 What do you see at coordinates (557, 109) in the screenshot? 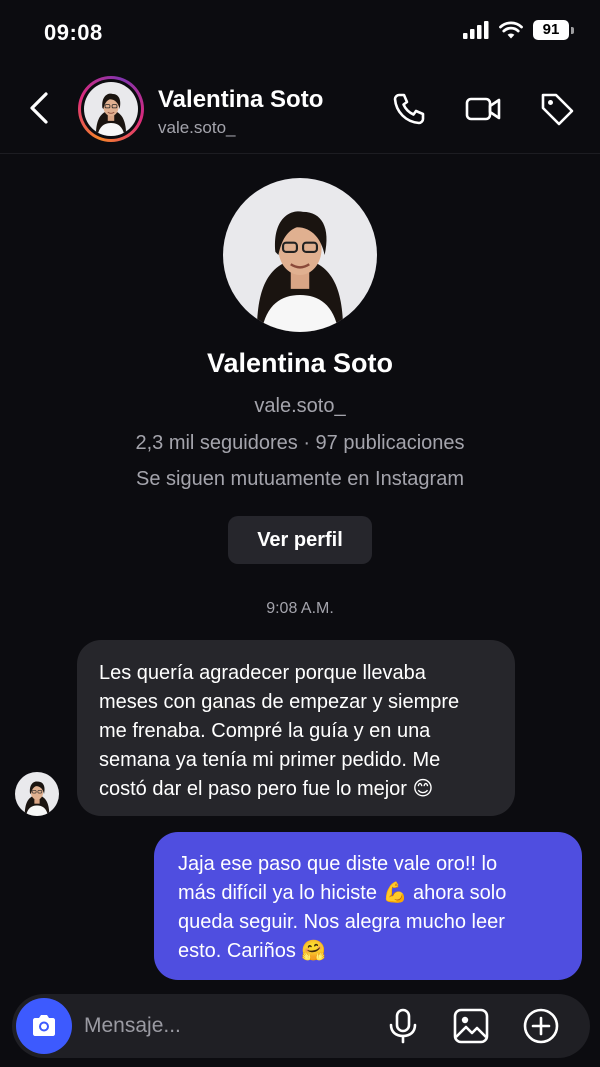
I see `tag-icon` at bounding box center [557, 109].